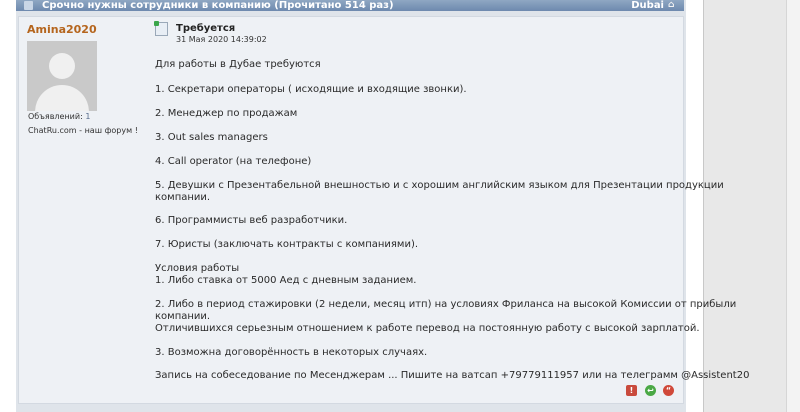 The height and width of the screenshot is (412, 800). What do you see at coordinates (55, 116) in the screenshot?
I see `author-ads-label: Объявлений:` at bounding box center [55, 116].